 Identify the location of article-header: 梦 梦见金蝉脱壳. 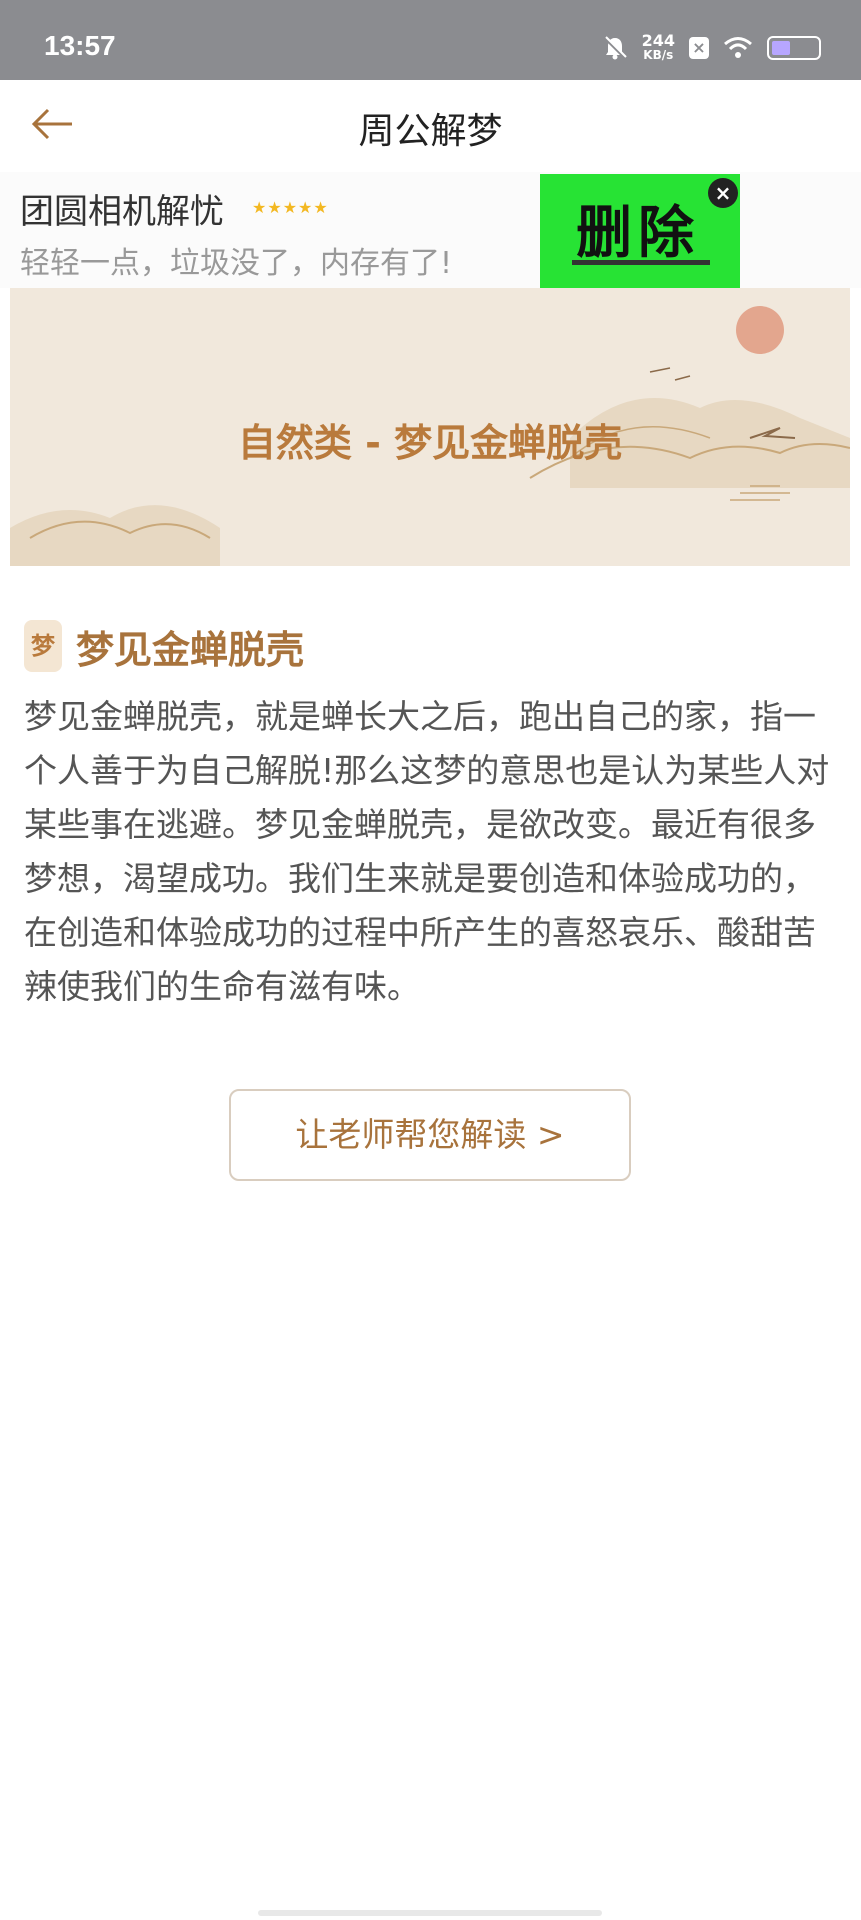
(164, 646).